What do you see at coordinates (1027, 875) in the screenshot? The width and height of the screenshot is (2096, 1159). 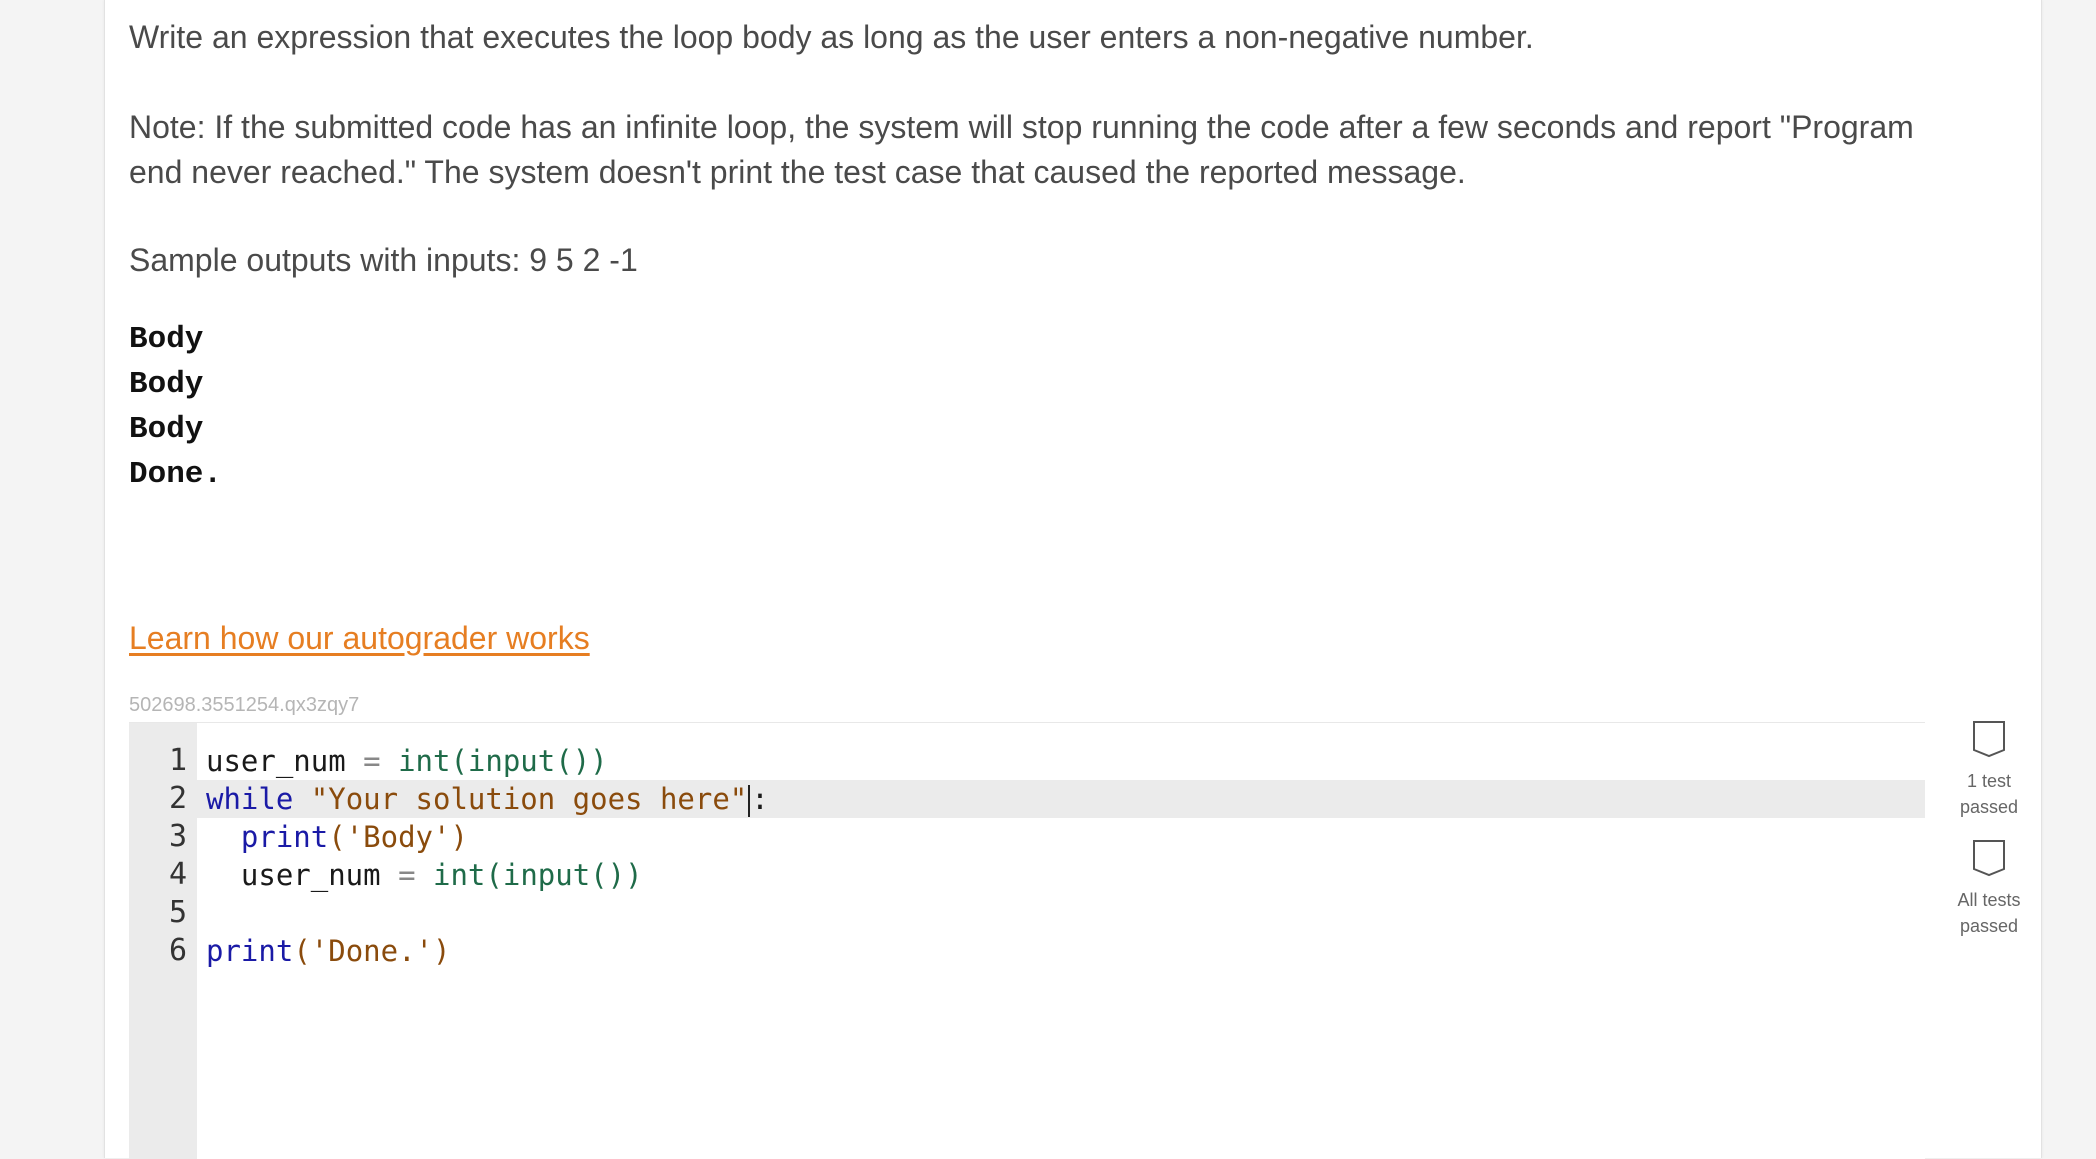 I see `code-line-4: 4 user_num = int(input())` at bounding box center [1027, 875].